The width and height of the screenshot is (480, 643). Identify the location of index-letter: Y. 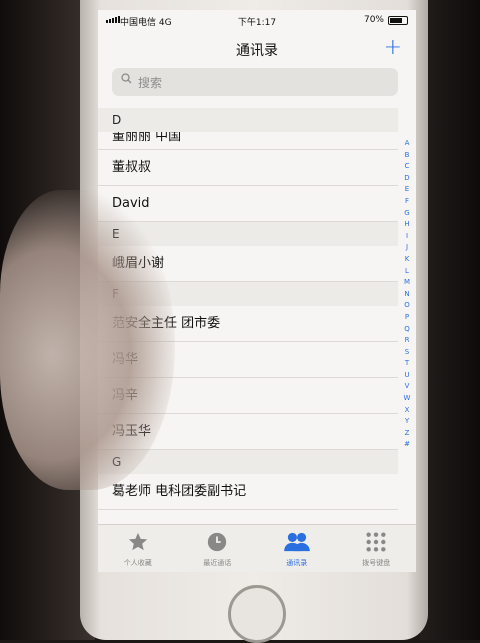
(407, 422).